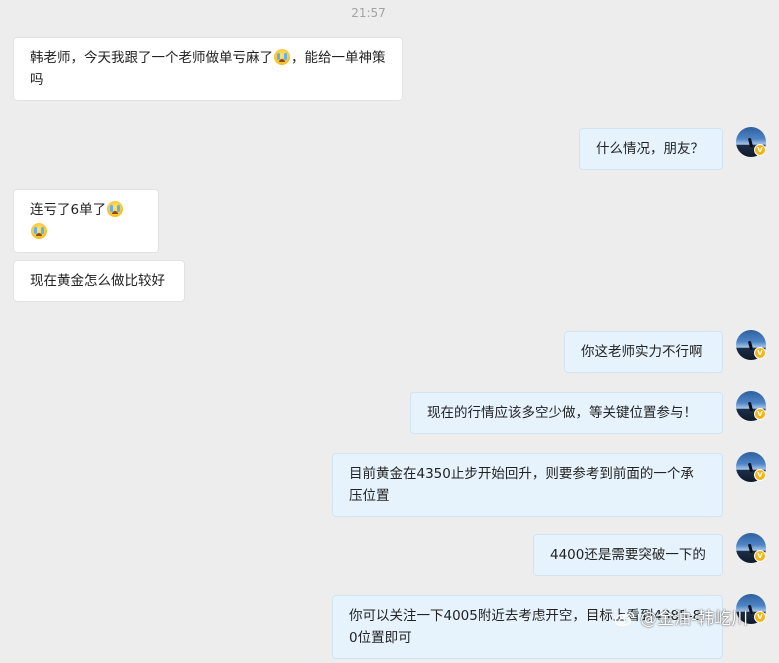  What do you see at coordinates (694, 619) in the screenshot?
I see `watermark-text: @金油-韩屹川` at bounding box center [694, 619].